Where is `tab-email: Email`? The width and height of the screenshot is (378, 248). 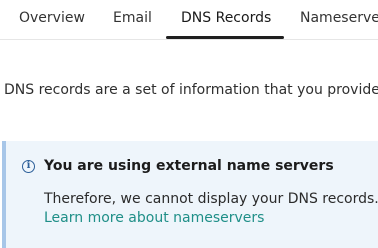 tab-email: Email is located at coordinates (132, 19).